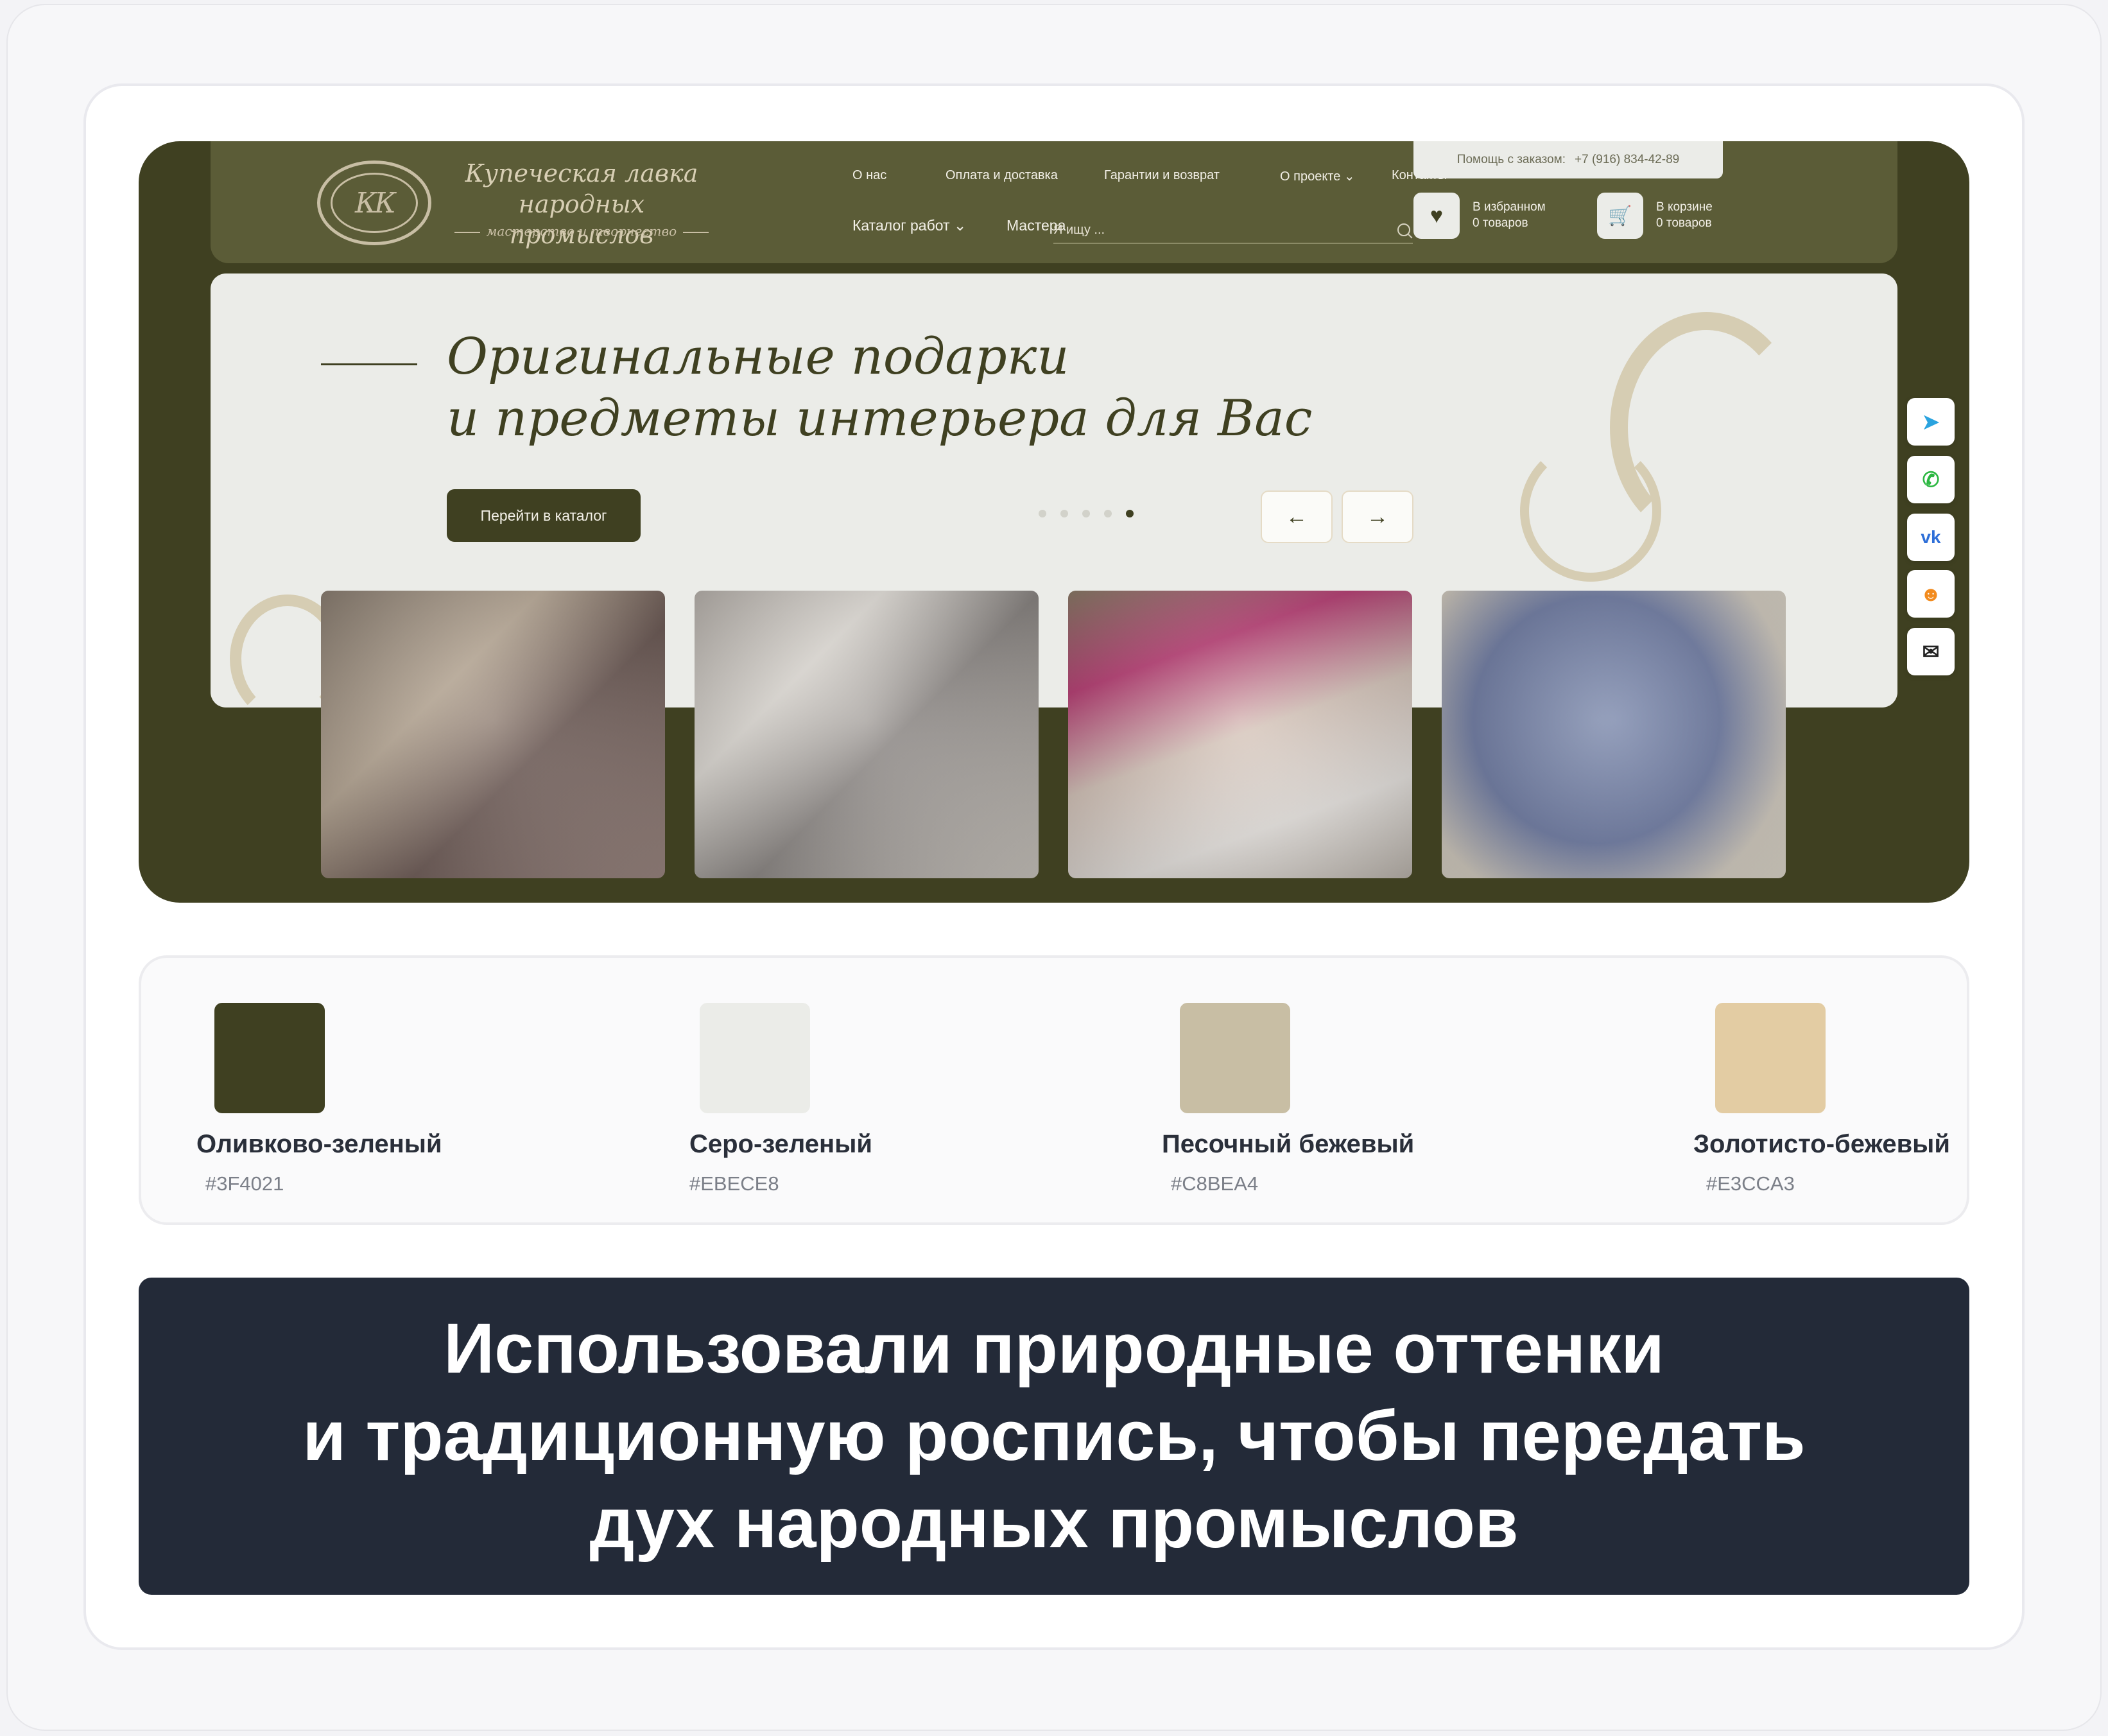  Describe the element at coordinates (1509, 215) in the screenshot. I see `favorites-label: В избранном 0 товаров` at that location.